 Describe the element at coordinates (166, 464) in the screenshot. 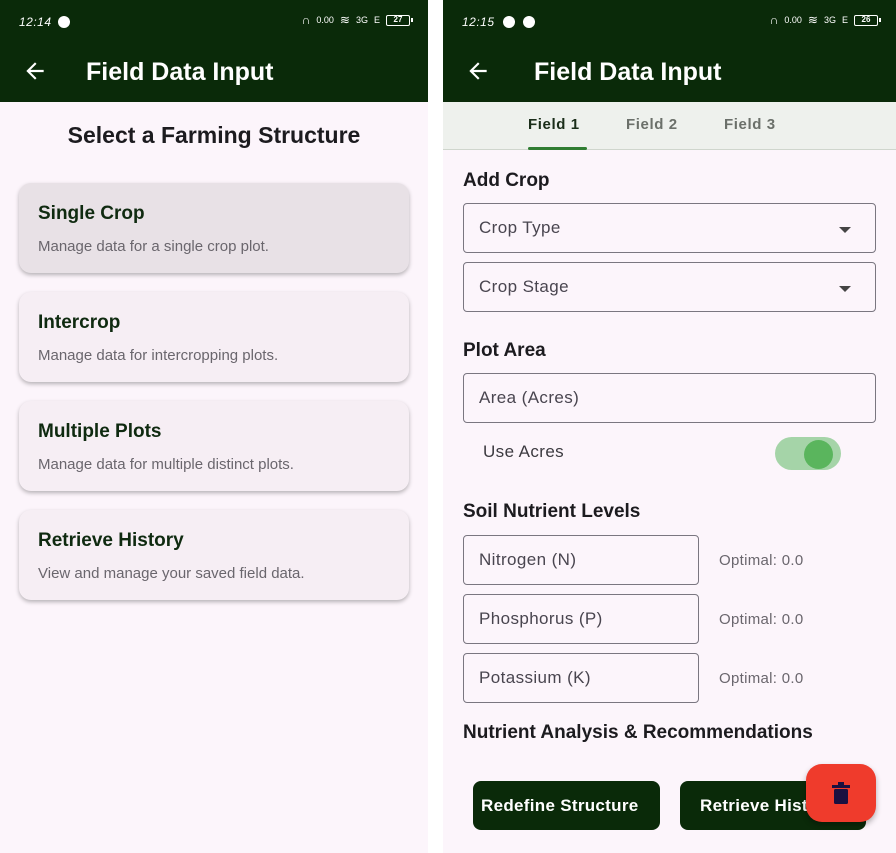

I see `card-description: Manage data for multiple distinct plots.` at that location.